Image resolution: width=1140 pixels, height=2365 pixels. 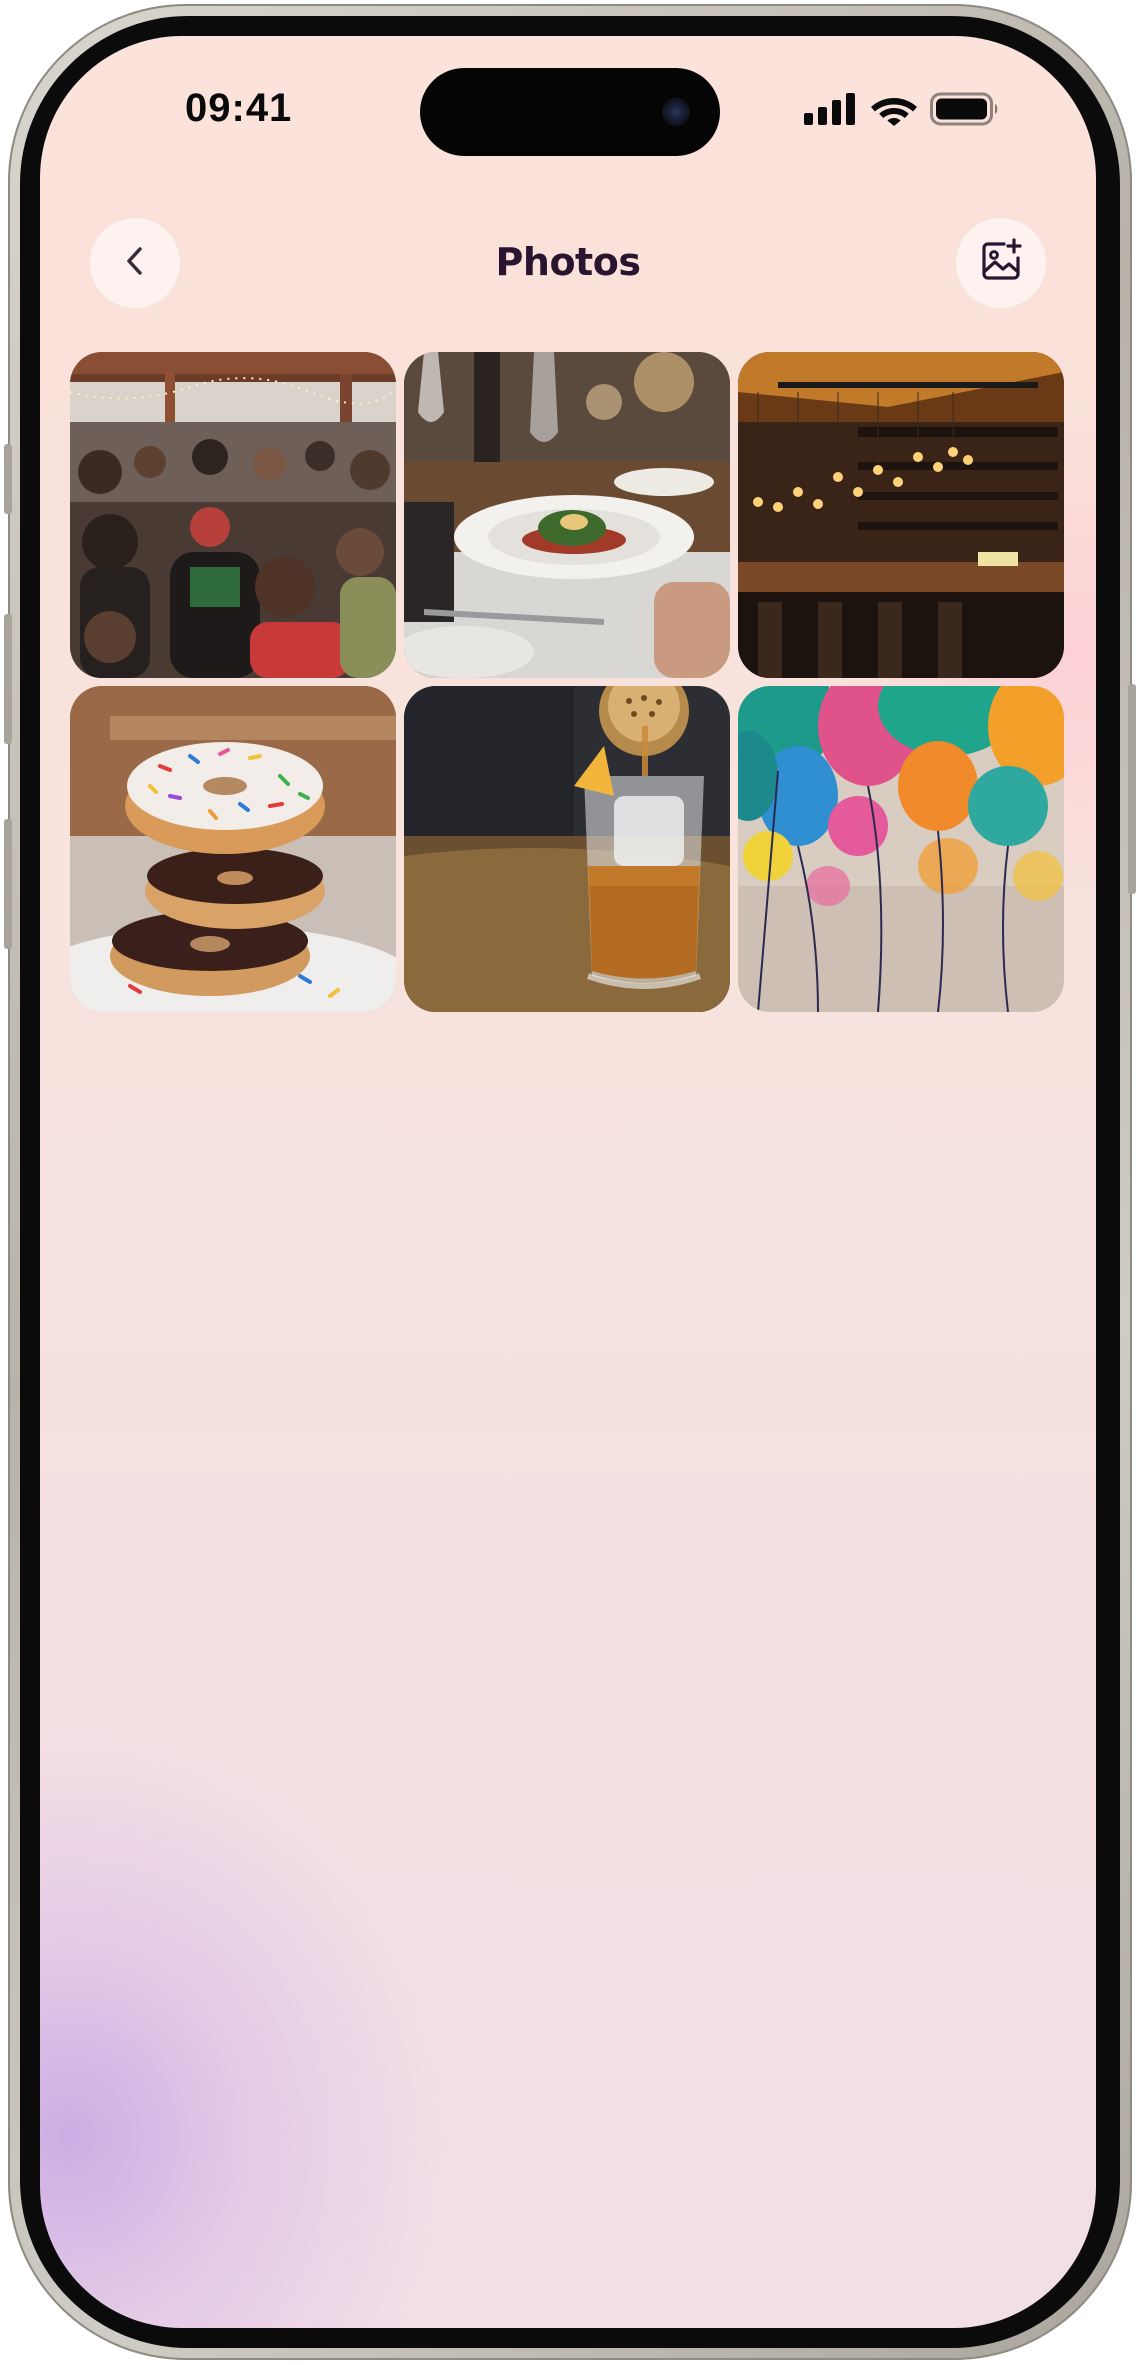 What do you see at coordinates (8, 679) in the screenshot?
I see `volume-up-button` at bounding box center [8, 679].